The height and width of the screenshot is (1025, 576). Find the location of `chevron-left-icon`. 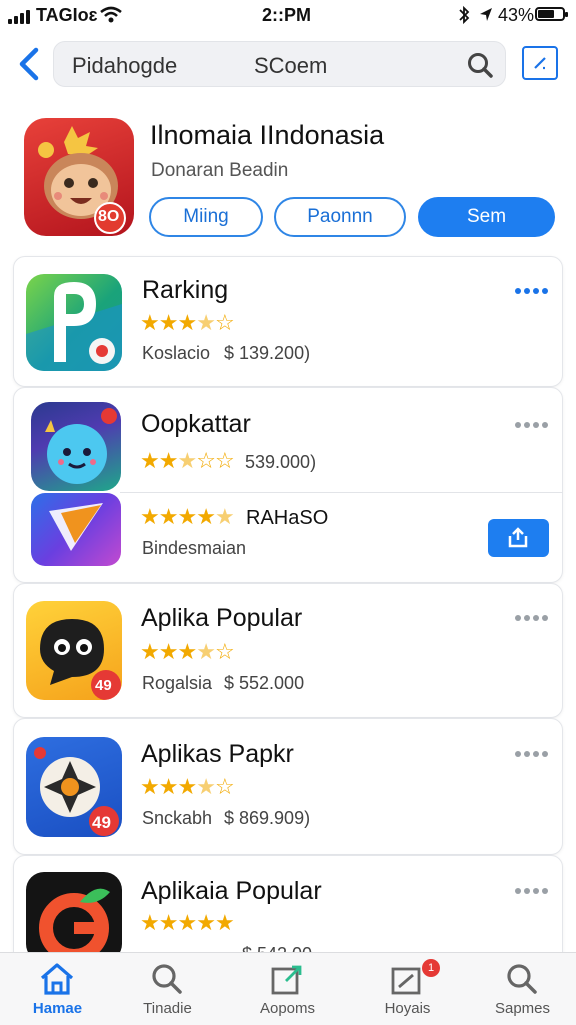

chevron-left-icon is located at coordinates (29, 64).